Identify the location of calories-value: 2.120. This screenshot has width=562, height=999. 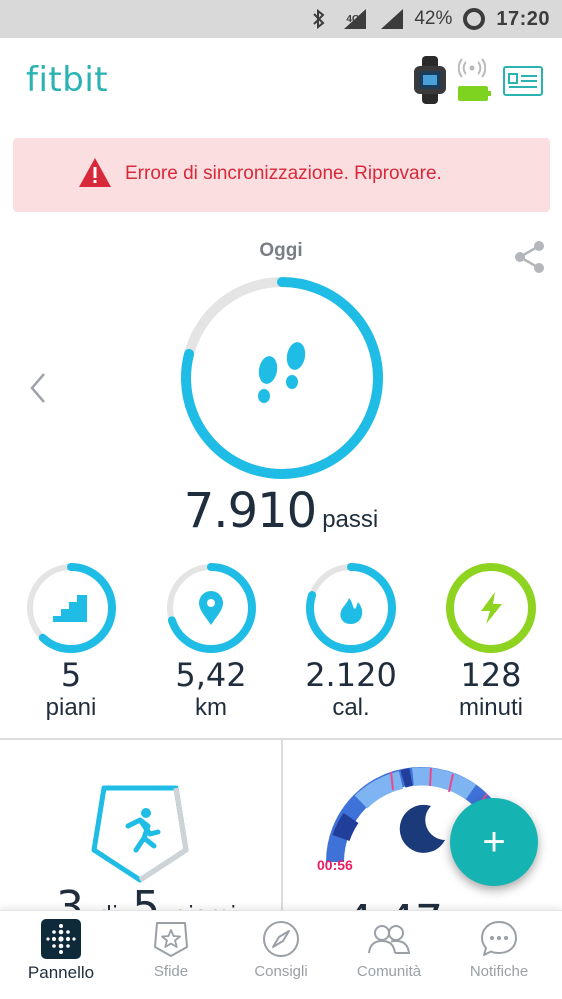
(351, 675).